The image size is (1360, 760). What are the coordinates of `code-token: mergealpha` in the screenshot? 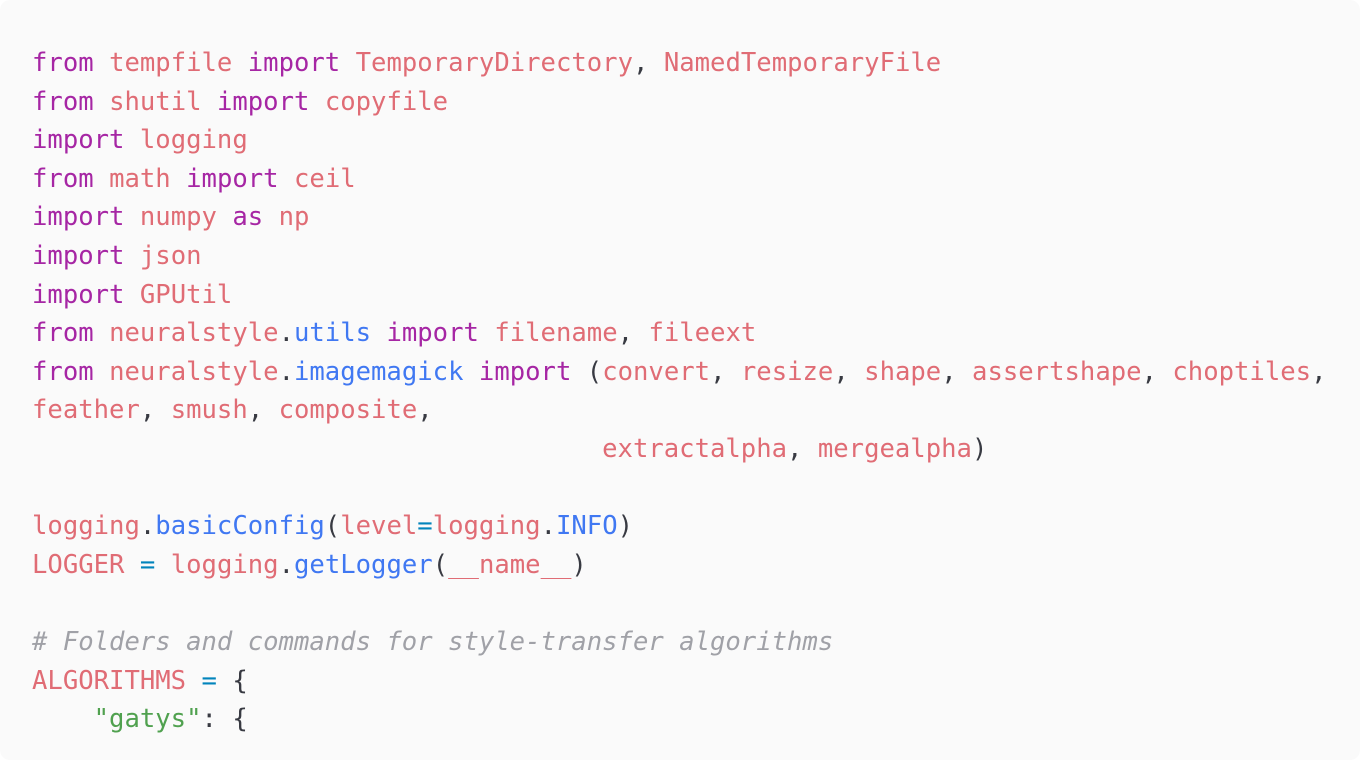 It's located at (894, 448).